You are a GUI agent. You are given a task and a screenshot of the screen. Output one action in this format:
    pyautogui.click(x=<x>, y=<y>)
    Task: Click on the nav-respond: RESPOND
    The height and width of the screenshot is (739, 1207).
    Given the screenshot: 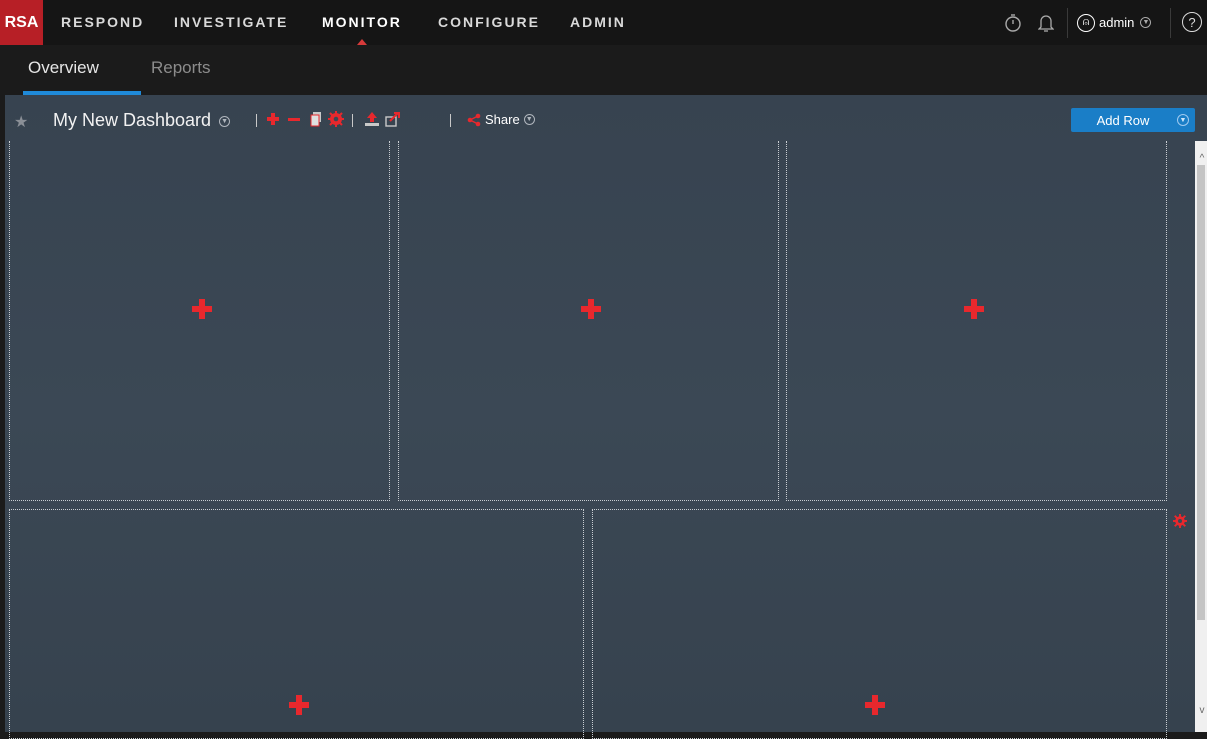 What is the action you would take?
    pyautogui.click(x=102, y=22)
    